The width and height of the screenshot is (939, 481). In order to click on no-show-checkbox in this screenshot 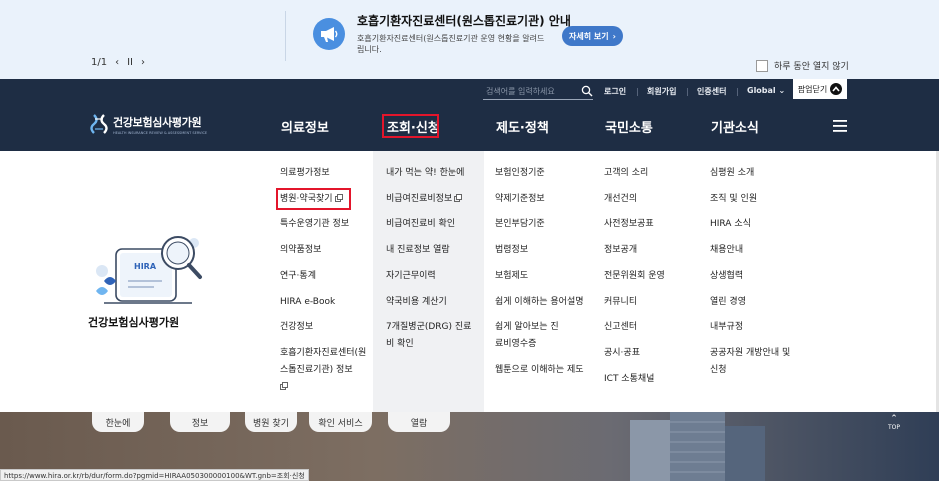, I will do `click(762, 65)`.